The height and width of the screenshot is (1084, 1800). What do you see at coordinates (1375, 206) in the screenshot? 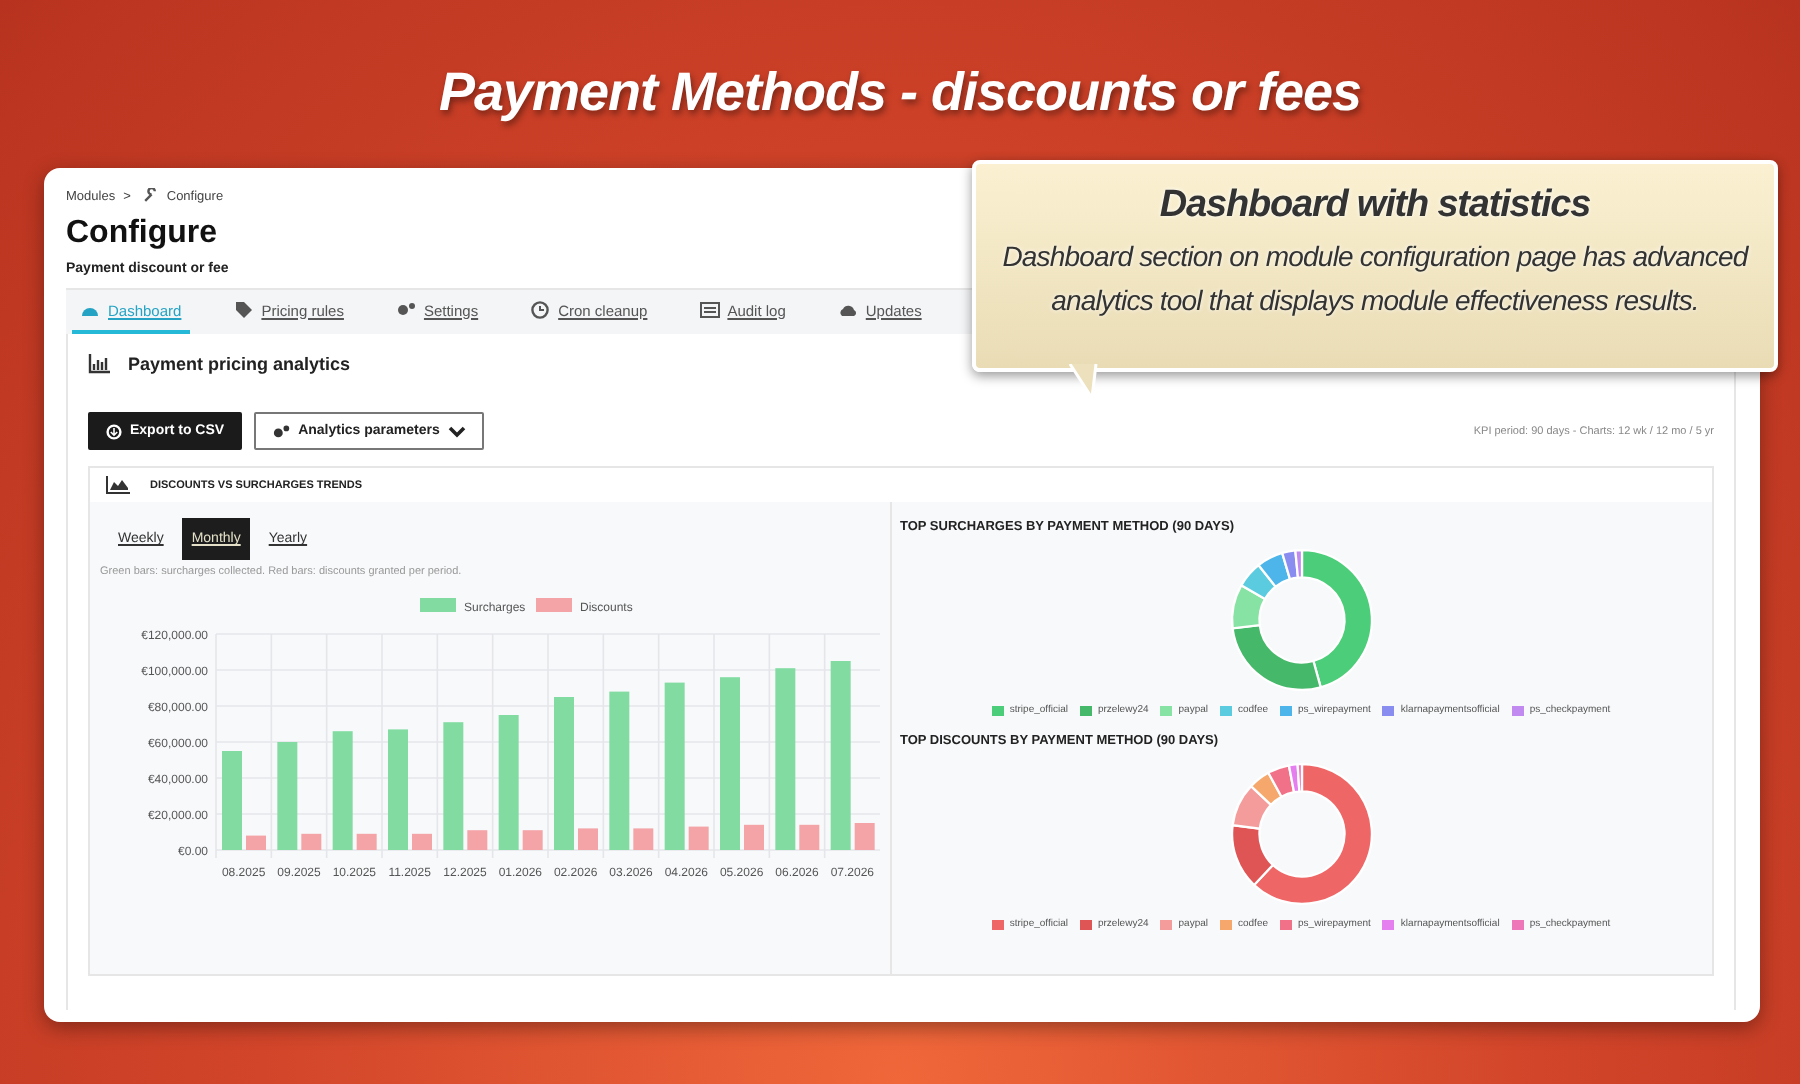
I see `callout-title: Dashboard with statistics` at bounding box center [1375, 206].